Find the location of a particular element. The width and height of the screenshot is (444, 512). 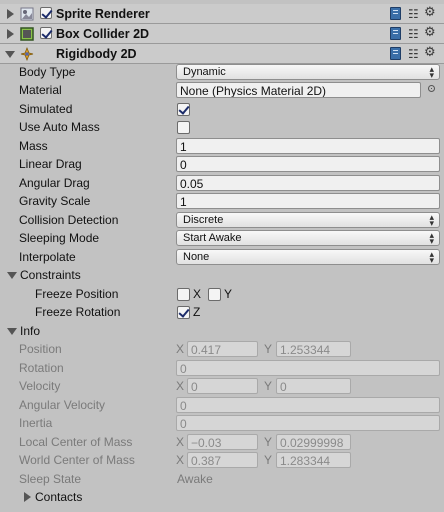

use-auto-mass-label: Use Auto Mass is located at coordinates (59, 127).